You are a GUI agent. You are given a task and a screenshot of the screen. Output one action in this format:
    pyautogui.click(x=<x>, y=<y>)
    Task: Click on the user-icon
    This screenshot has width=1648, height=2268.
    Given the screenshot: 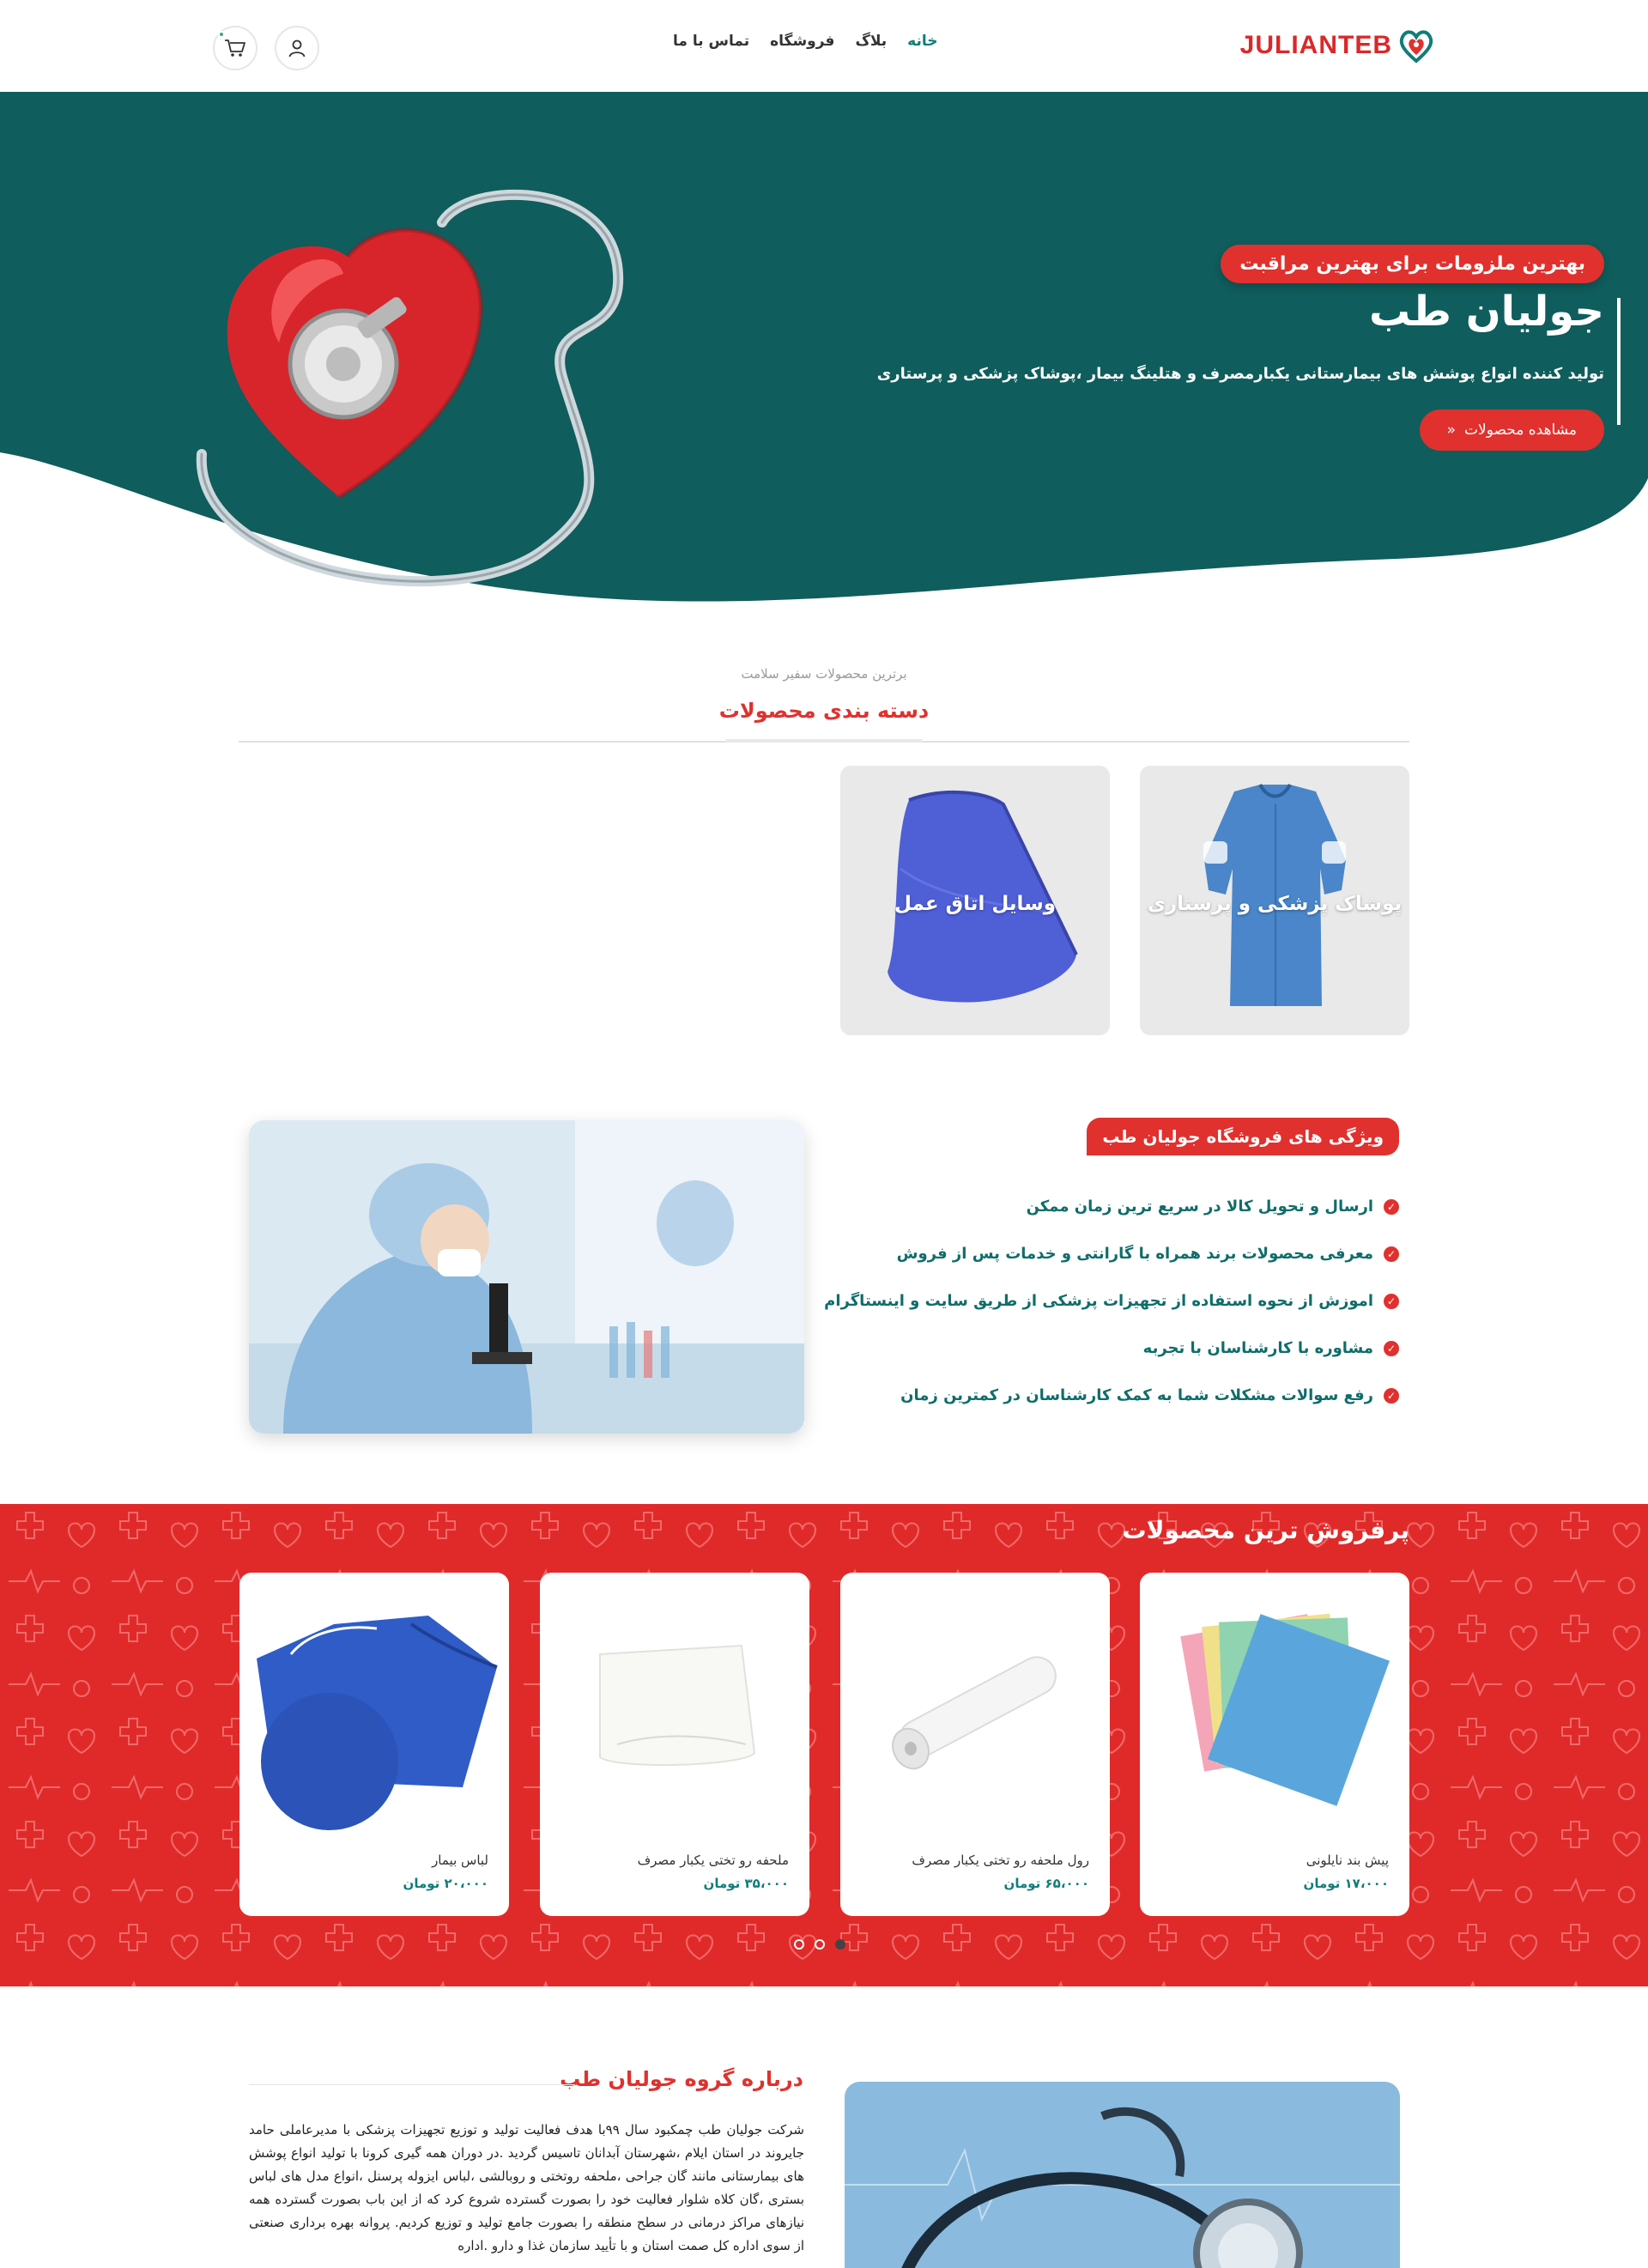 What is the action you would take?
    pyautogui.click(x=297, y=48)
    